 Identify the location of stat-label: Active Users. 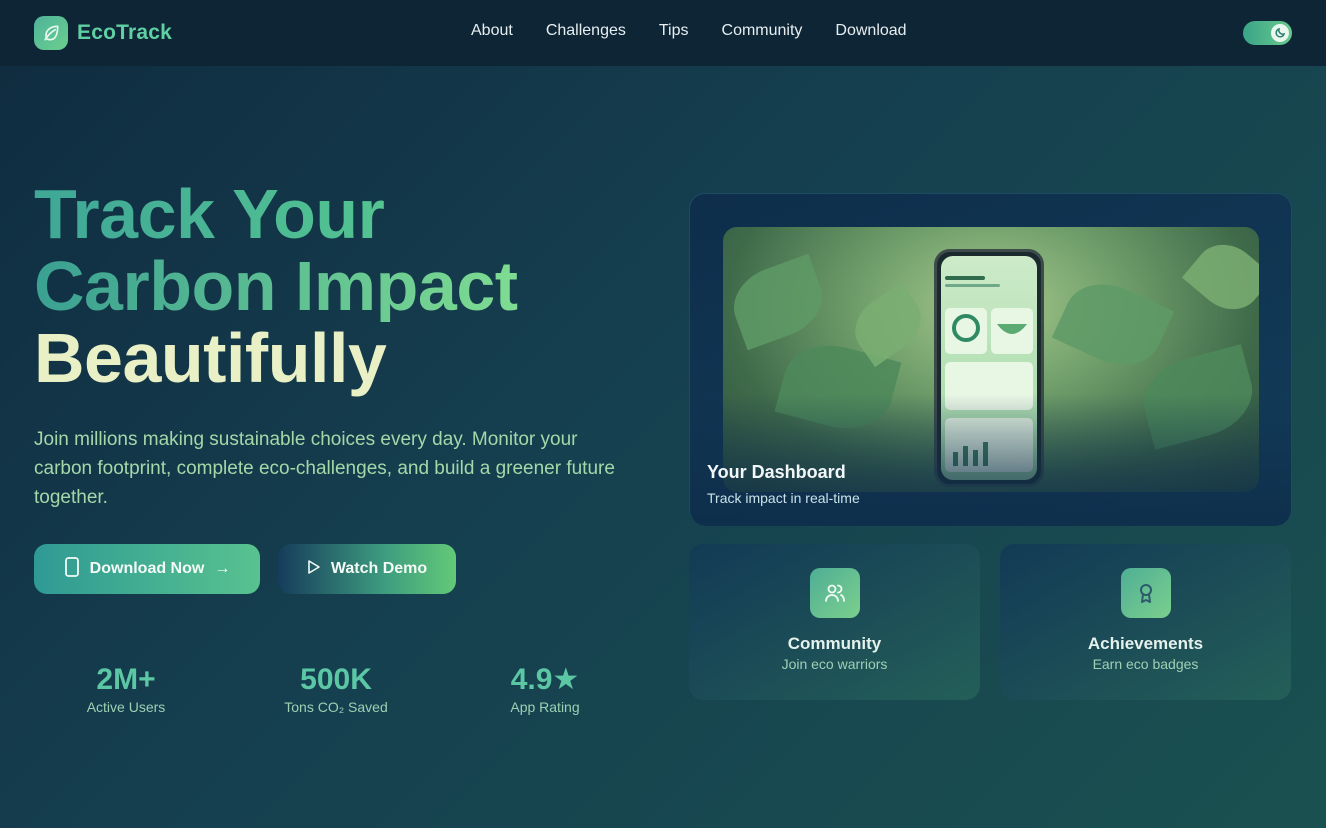
(126, 707).